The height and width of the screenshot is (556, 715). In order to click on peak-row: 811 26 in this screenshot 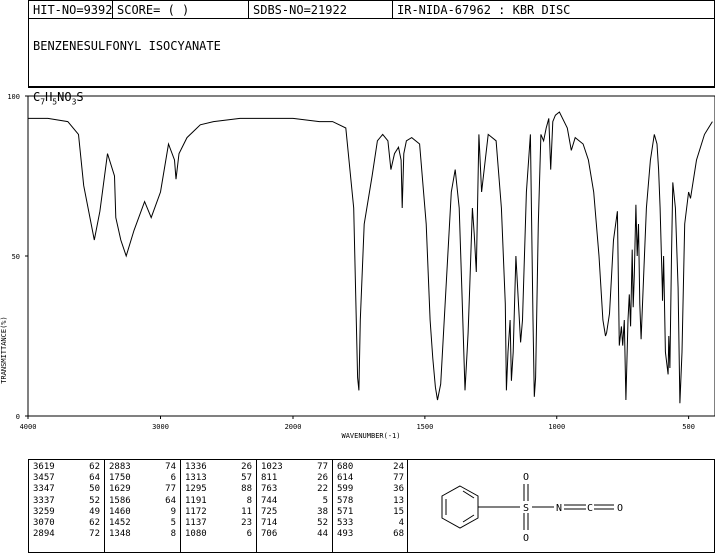, I will do `click(294, 478)`.